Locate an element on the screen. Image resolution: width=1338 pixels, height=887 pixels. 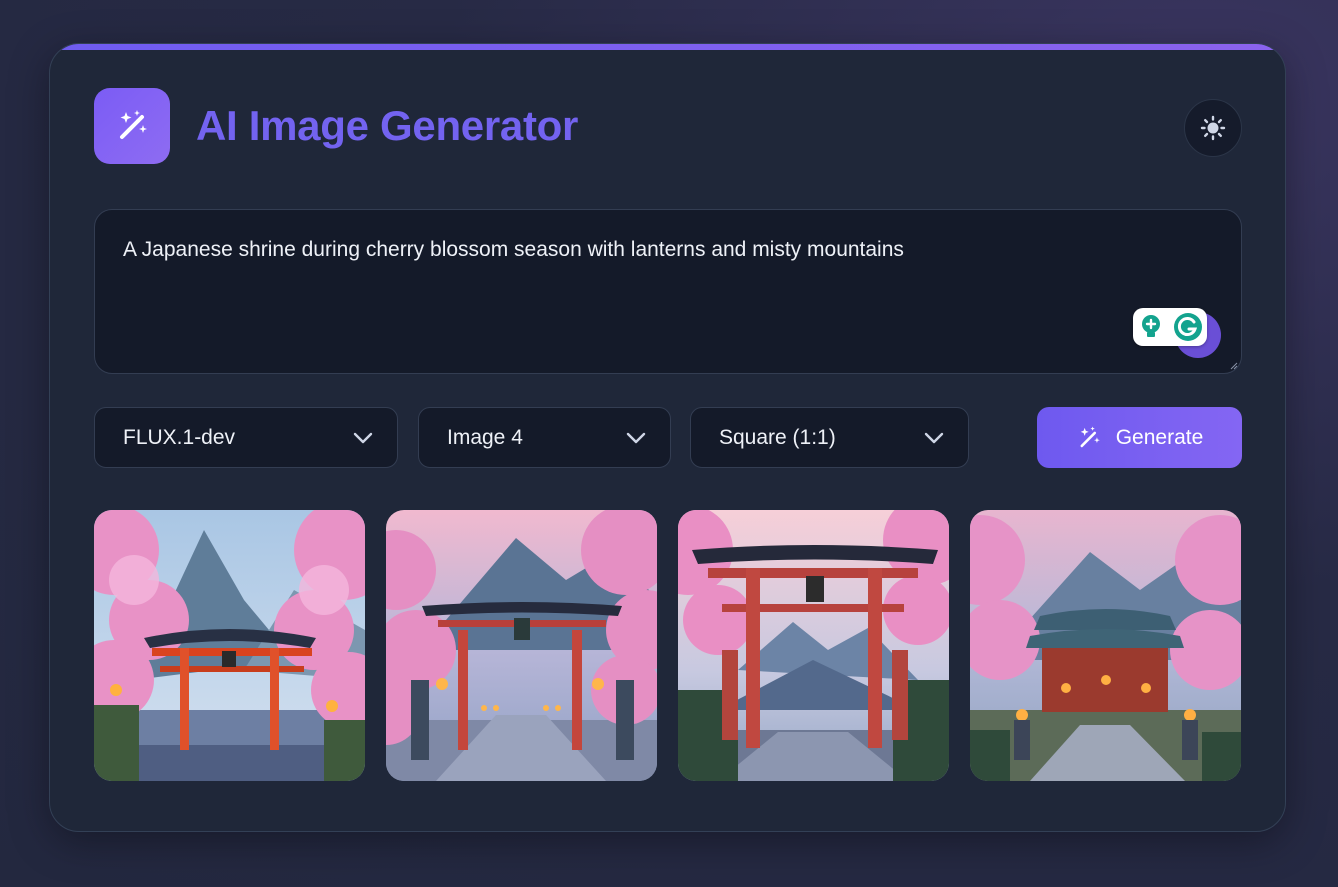
grammarly-pill is located at coordinates (1170, 327).